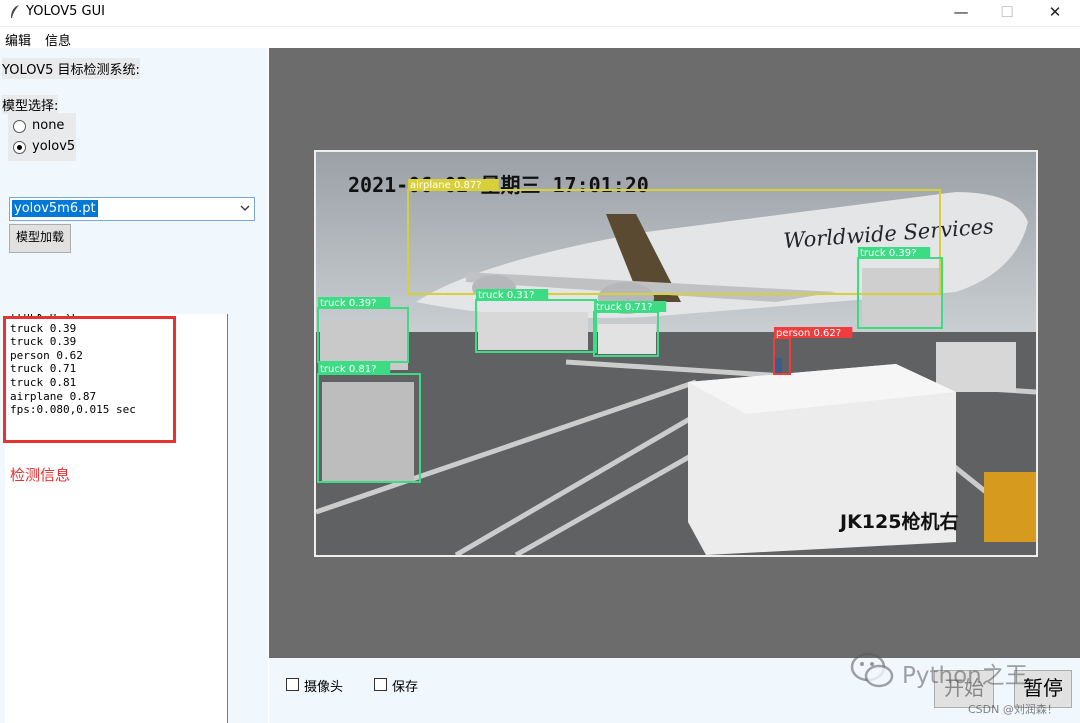  I want to click on cargo-dollies, so click(533, 331).